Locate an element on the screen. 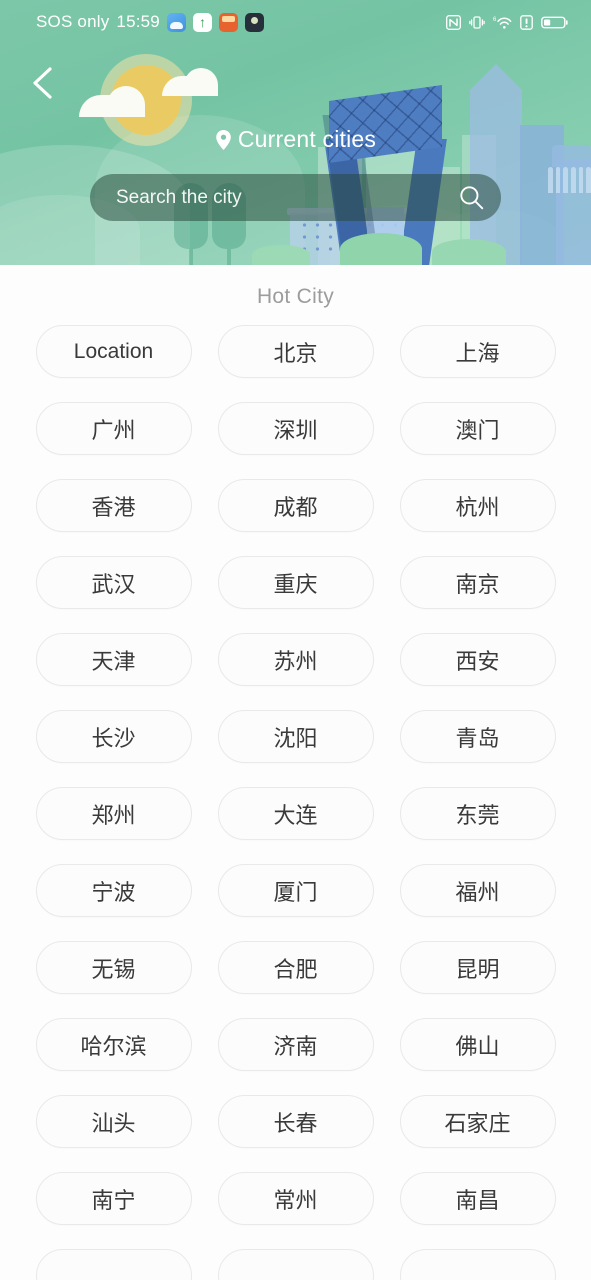 The width and height of the screenshot is (591, 1280). city-chip: 大连 is located at coordinates (295, 813).